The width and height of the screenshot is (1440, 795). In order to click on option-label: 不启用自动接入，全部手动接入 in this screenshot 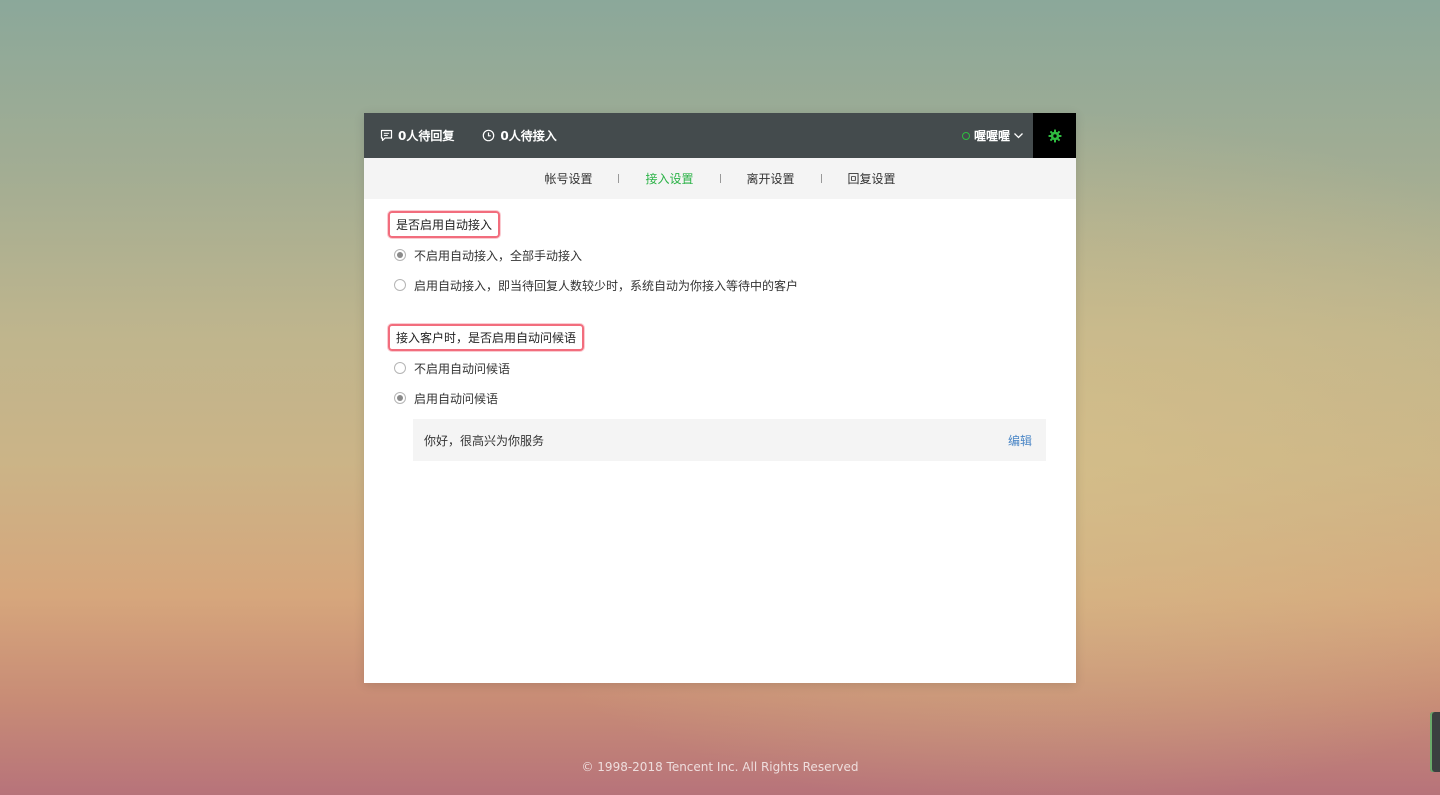, I will do `click(498, 255)`.